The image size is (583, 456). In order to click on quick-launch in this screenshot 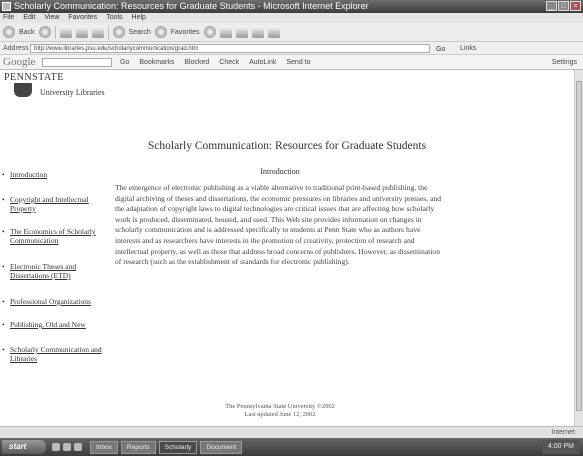, I will do `click(67, 447)`.